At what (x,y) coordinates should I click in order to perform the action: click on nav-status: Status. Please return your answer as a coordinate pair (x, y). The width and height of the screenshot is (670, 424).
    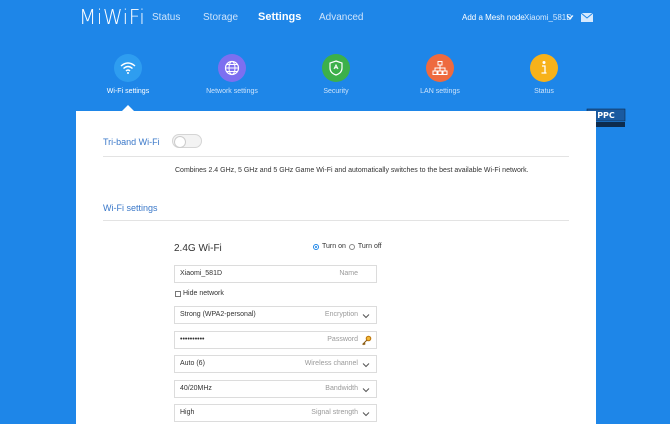
    Looking at the image, I should click on (166, 17).